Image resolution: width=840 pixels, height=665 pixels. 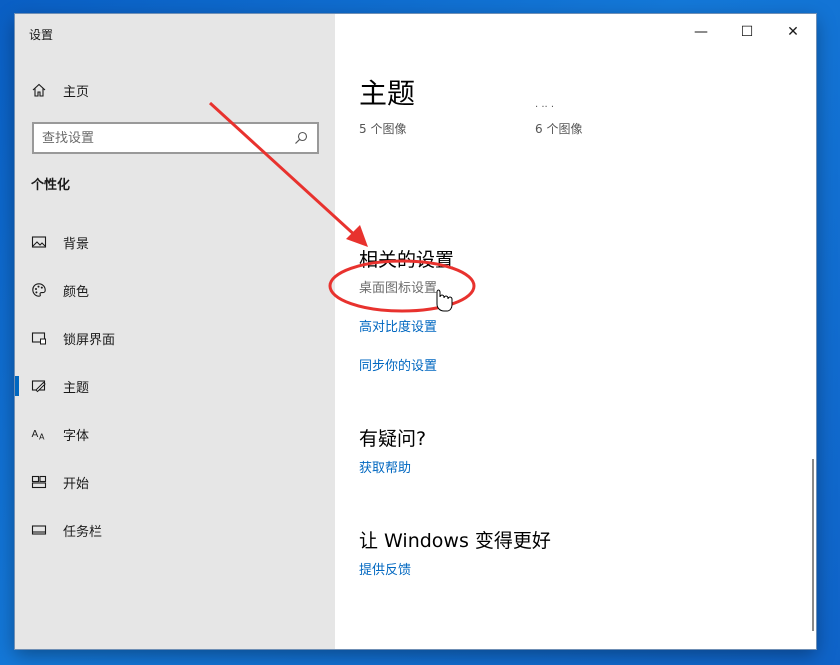 What do you see at coordinates (398, 325) in the screenshot?
I see `high-contrast-settings-link: 高对比度设置` at bounding box center [398, 325].